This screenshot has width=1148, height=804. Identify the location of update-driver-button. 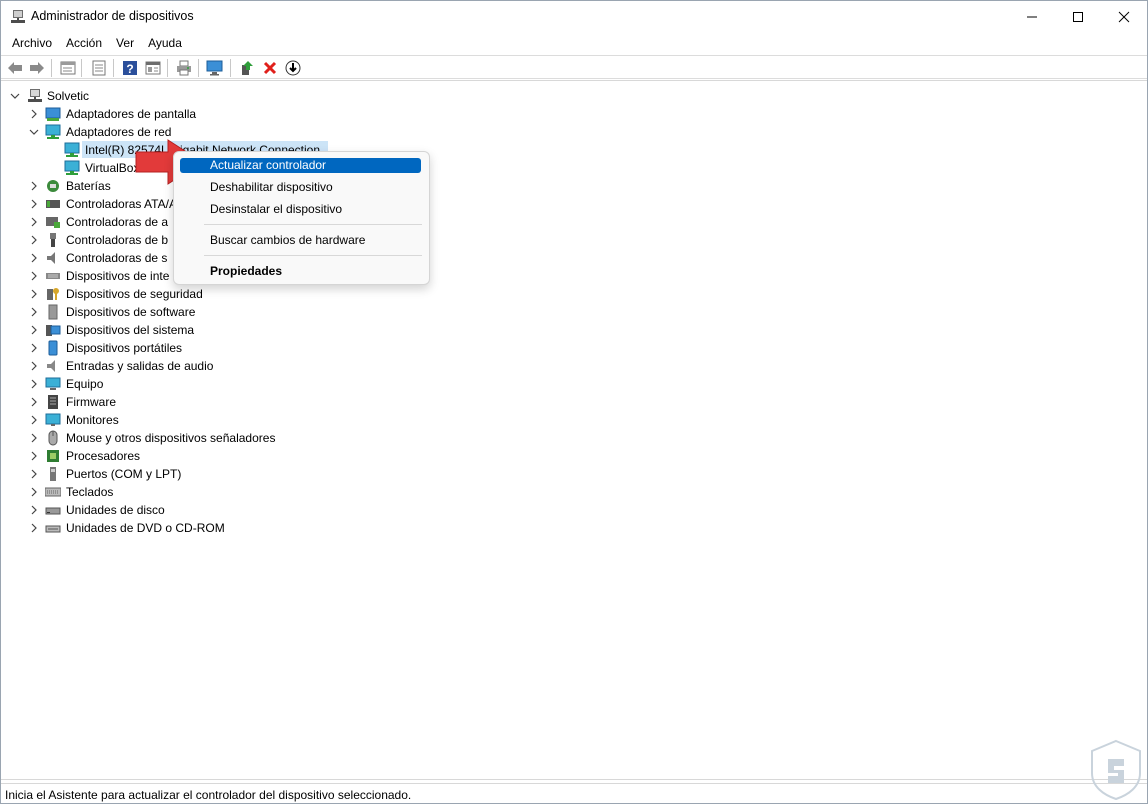
(293, 68).